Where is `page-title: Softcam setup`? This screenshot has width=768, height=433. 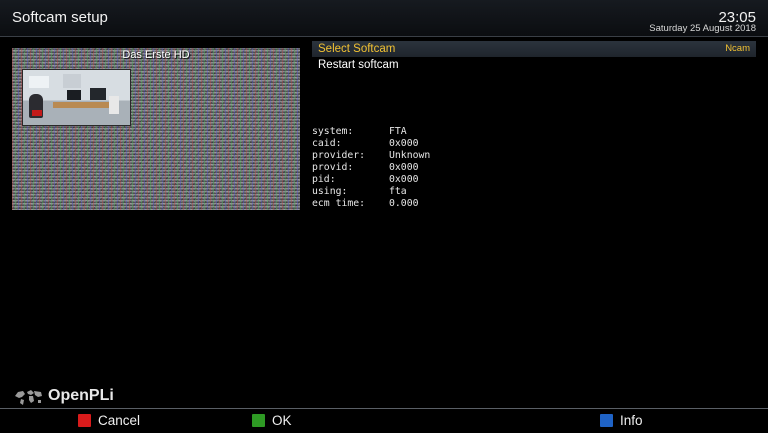
page-title: Softcam setup is located at coordinates (60, 17).